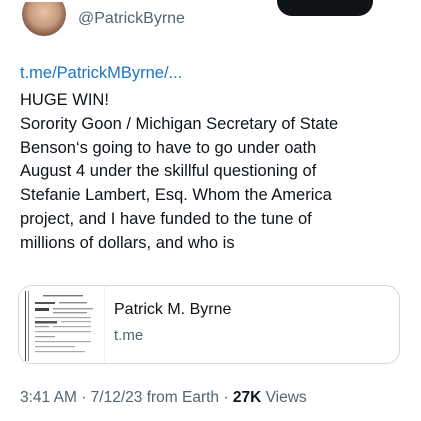 The width and height of the screenshot is (421, 421). Describe the element at coordinates (173, 309) in the screenshot. I see `card-title: Patrick M. Byrne` at that location.